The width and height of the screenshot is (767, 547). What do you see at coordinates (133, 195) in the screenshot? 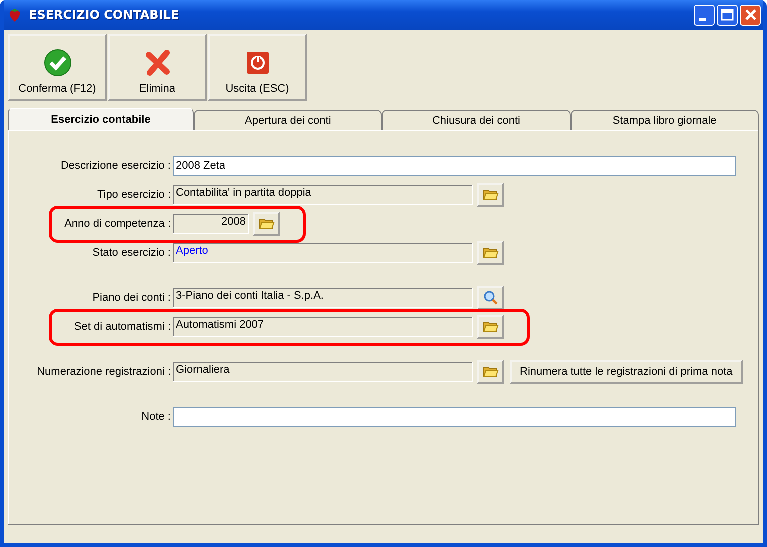
I see `field-label: Tipo esercizio :` at bounding box center [133, 195].